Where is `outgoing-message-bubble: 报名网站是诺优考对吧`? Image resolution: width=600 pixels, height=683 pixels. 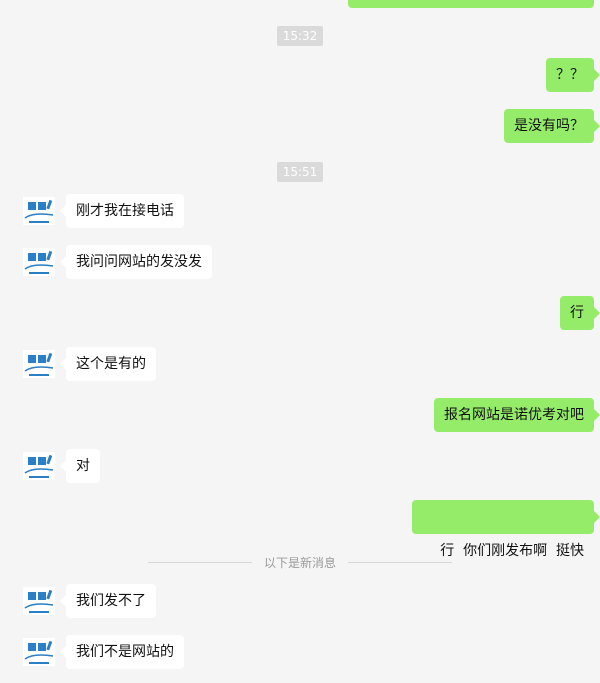
outgoing-message-bubble: 报名网站是诺优考对吧 is located at coordinates (517, 415).